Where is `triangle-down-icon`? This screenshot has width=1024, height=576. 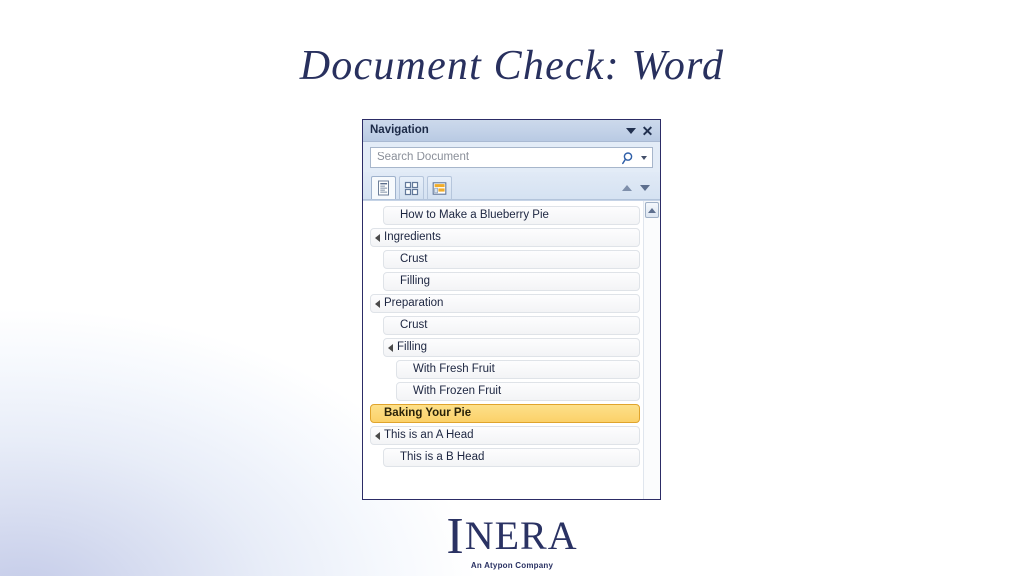 triangle-down-icon is located at coordinates (645, 188).